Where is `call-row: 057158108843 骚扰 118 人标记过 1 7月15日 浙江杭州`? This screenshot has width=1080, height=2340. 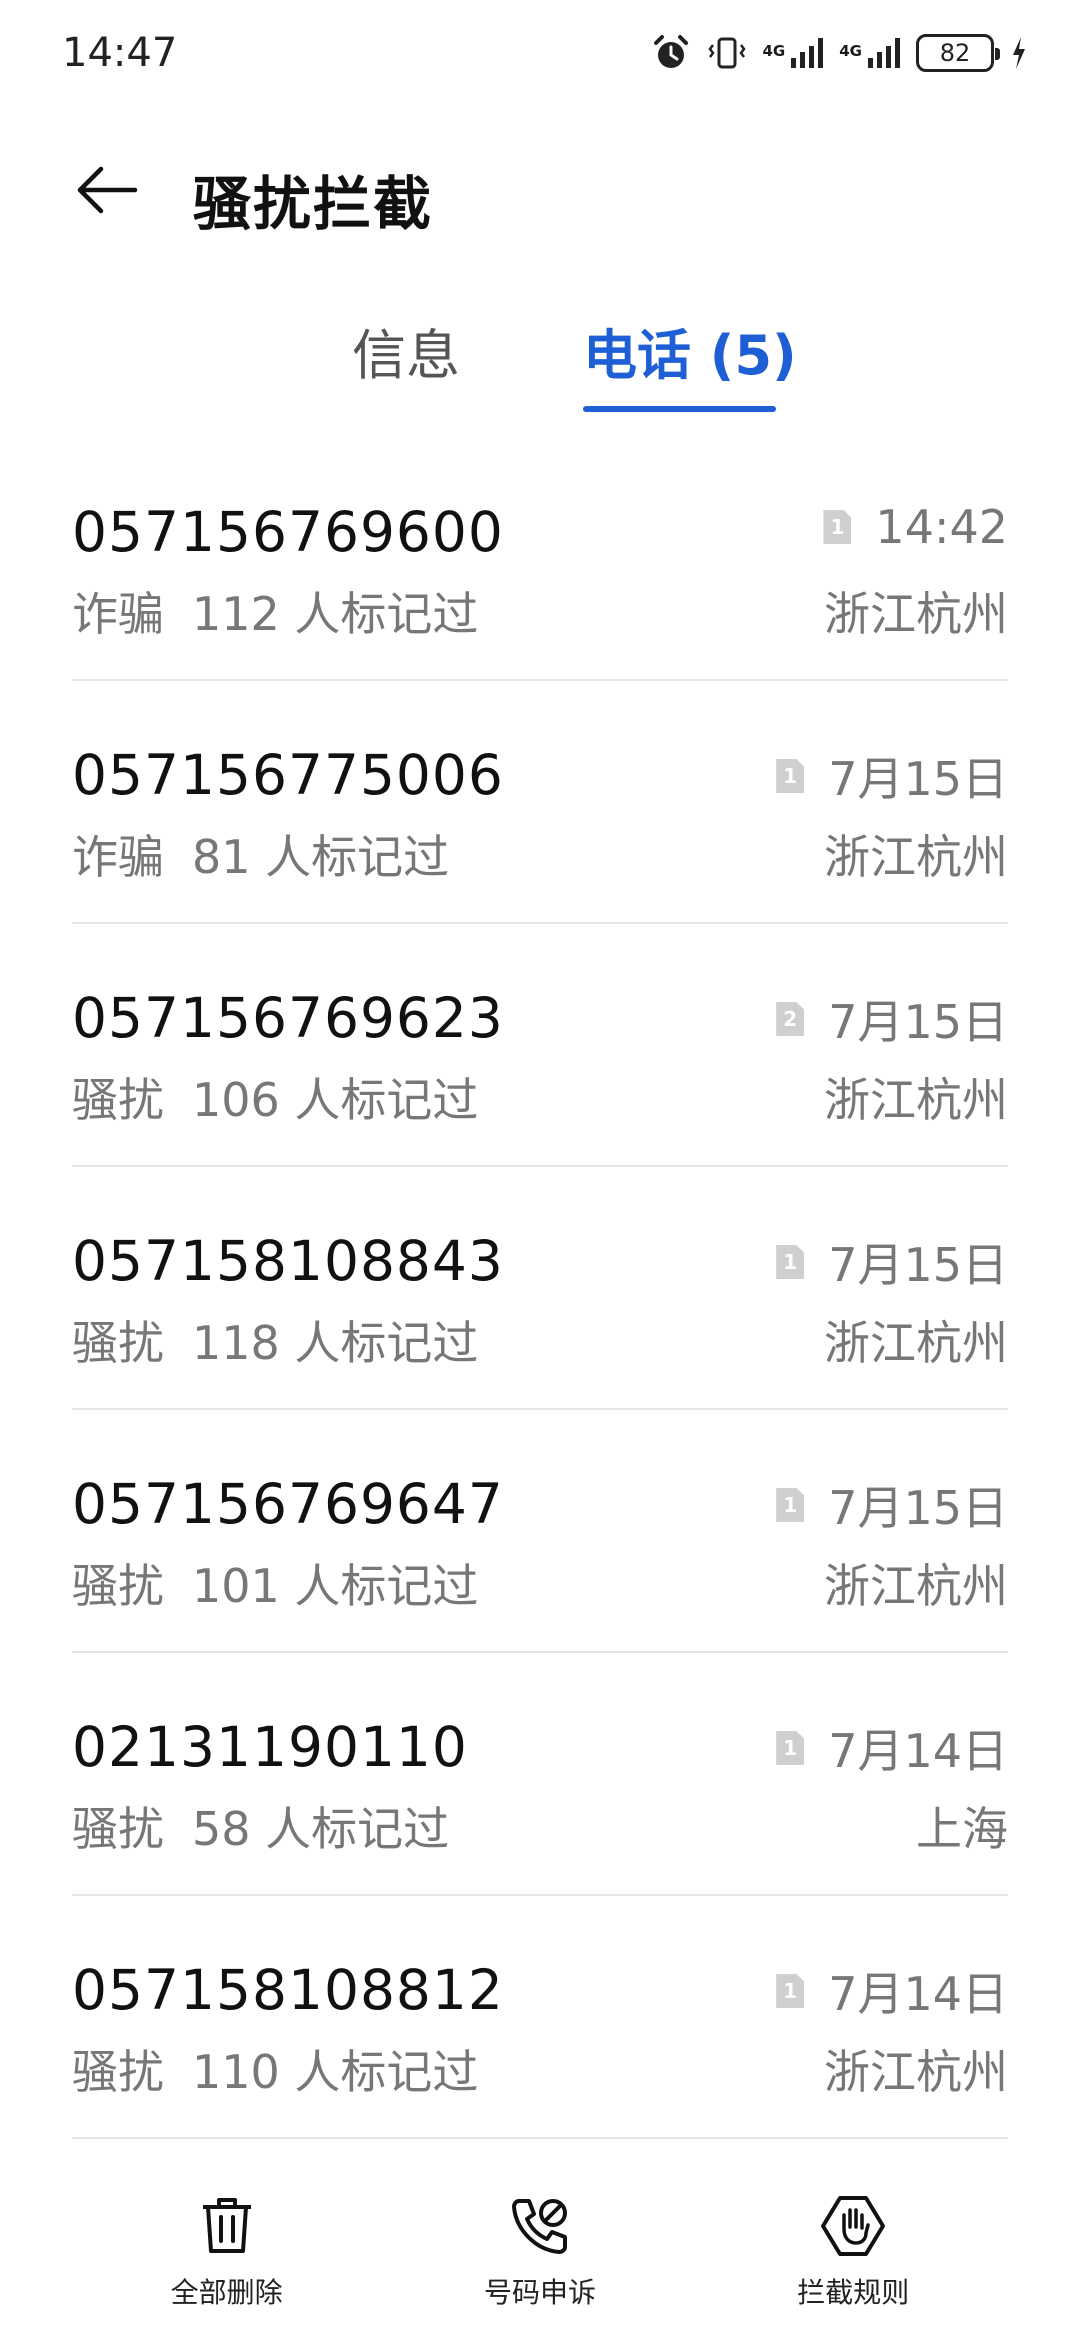 call-row: 057158108843 骚扰 118 人标记过 1 7月15日 浙江杭州 is located at coordinates (540, 1288).